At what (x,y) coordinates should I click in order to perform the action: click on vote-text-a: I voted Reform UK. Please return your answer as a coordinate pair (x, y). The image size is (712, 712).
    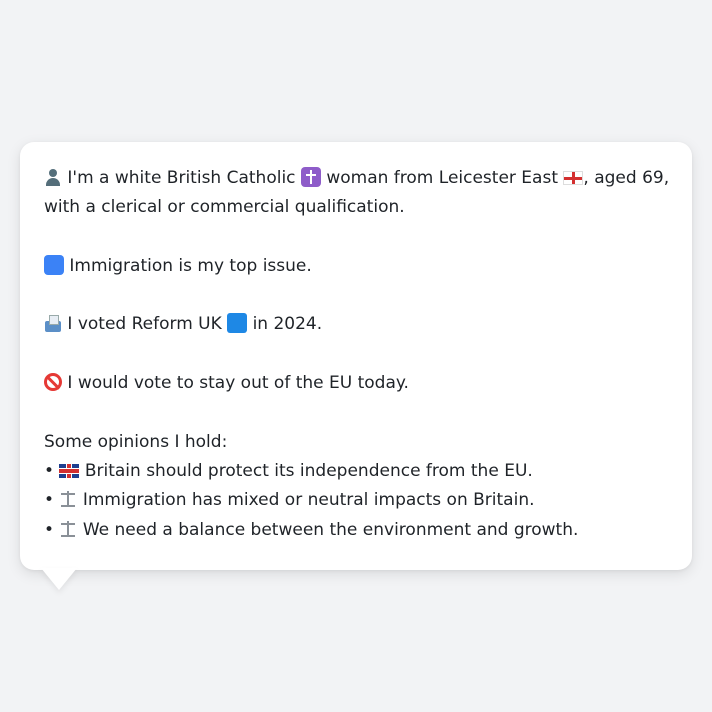
    Looking at the image, I should click on (144, 324).